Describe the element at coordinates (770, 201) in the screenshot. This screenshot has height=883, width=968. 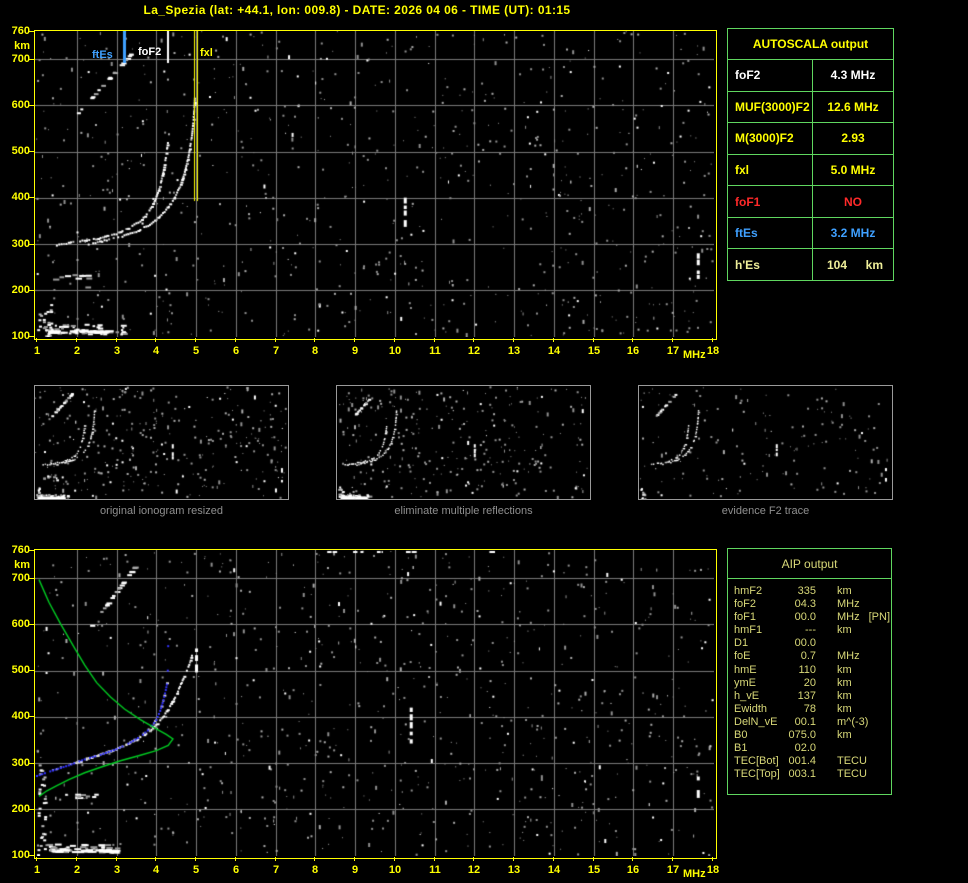
I see `row-label: foF1` at that location.